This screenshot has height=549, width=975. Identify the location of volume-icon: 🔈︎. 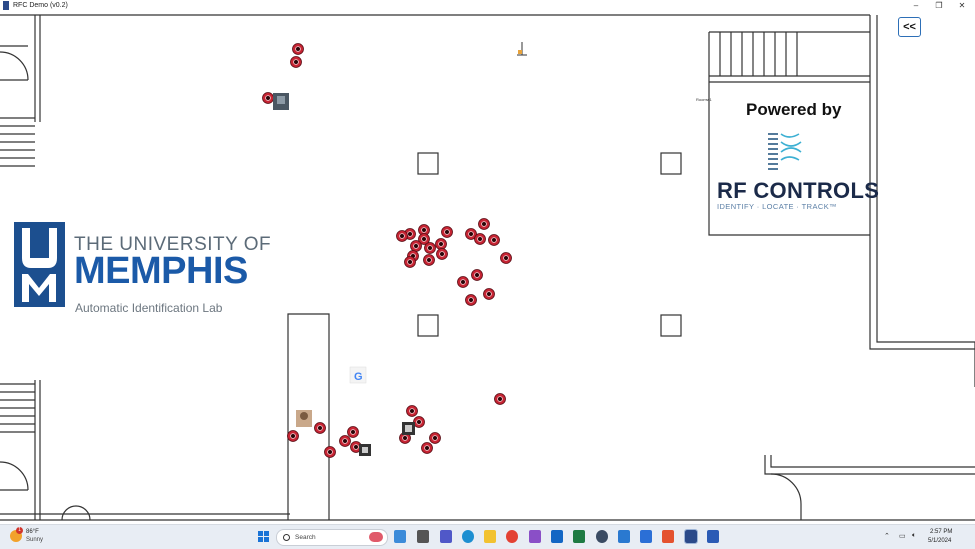
(914, 536).